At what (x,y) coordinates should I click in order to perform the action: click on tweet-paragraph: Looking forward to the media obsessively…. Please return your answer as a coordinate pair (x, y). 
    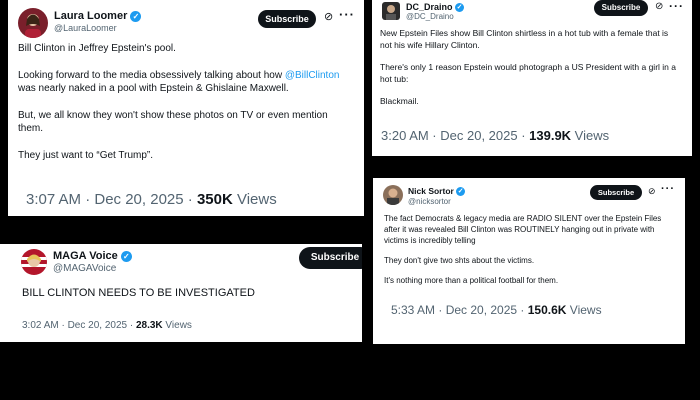
    Looking at the image, I should click on (185, 82).